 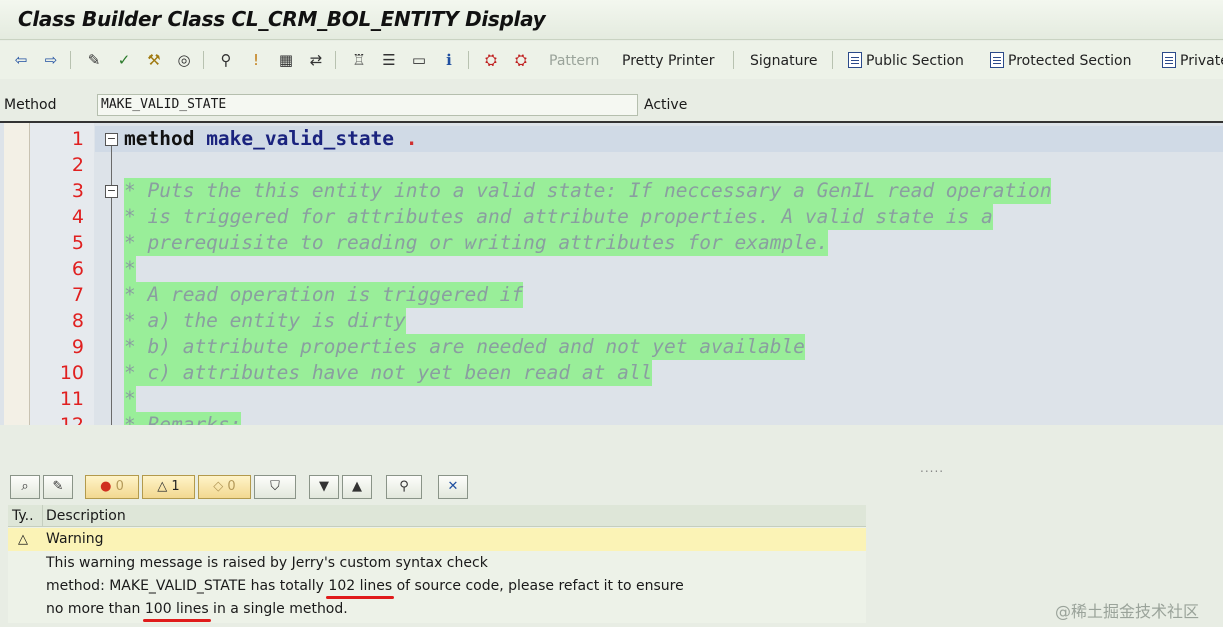 I want to click on comment-text: * a) the entity is dirty, so click(x=265, y=321).